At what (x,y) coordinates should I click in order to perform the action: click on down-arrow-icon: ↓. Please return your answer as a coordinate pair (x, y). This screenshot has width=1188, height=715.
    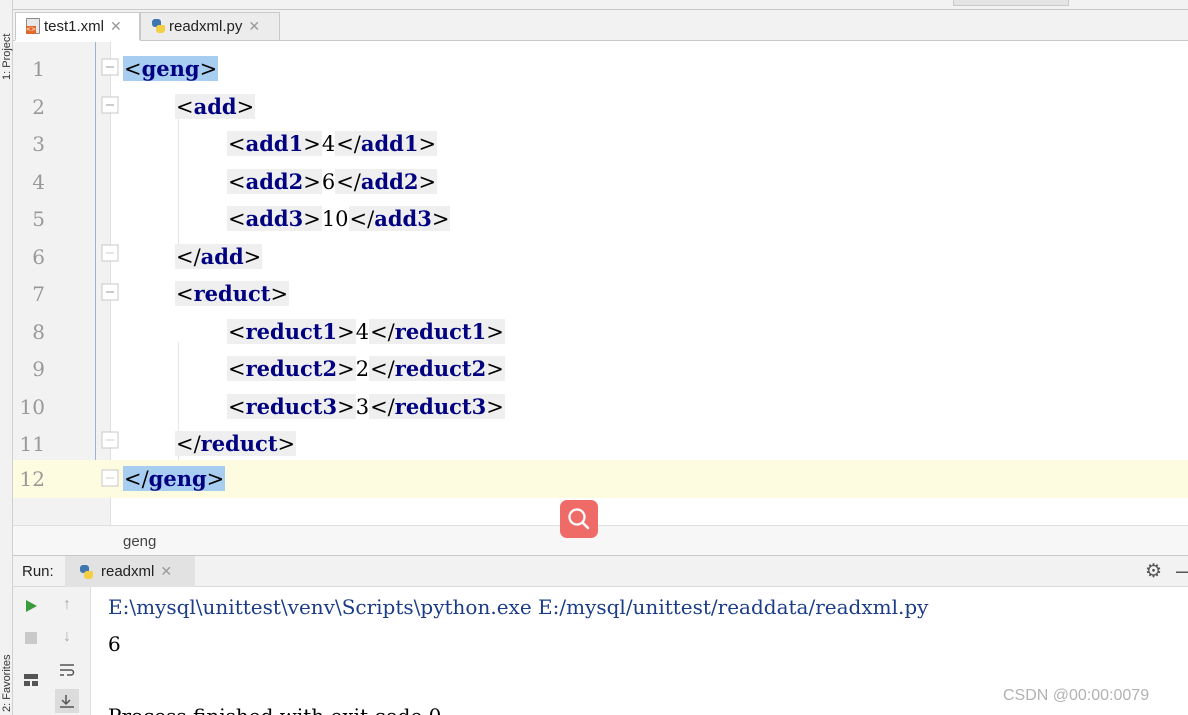
    Looking at the image, I should click on (67, 637).